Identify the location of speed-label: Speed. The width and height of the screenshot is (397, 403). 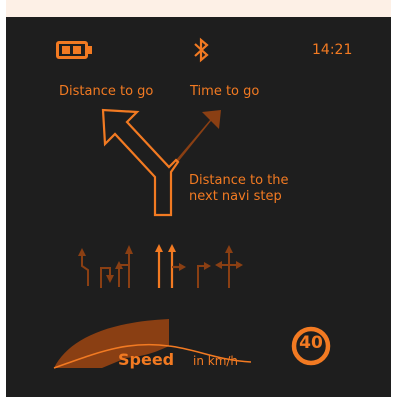
(146, 359).